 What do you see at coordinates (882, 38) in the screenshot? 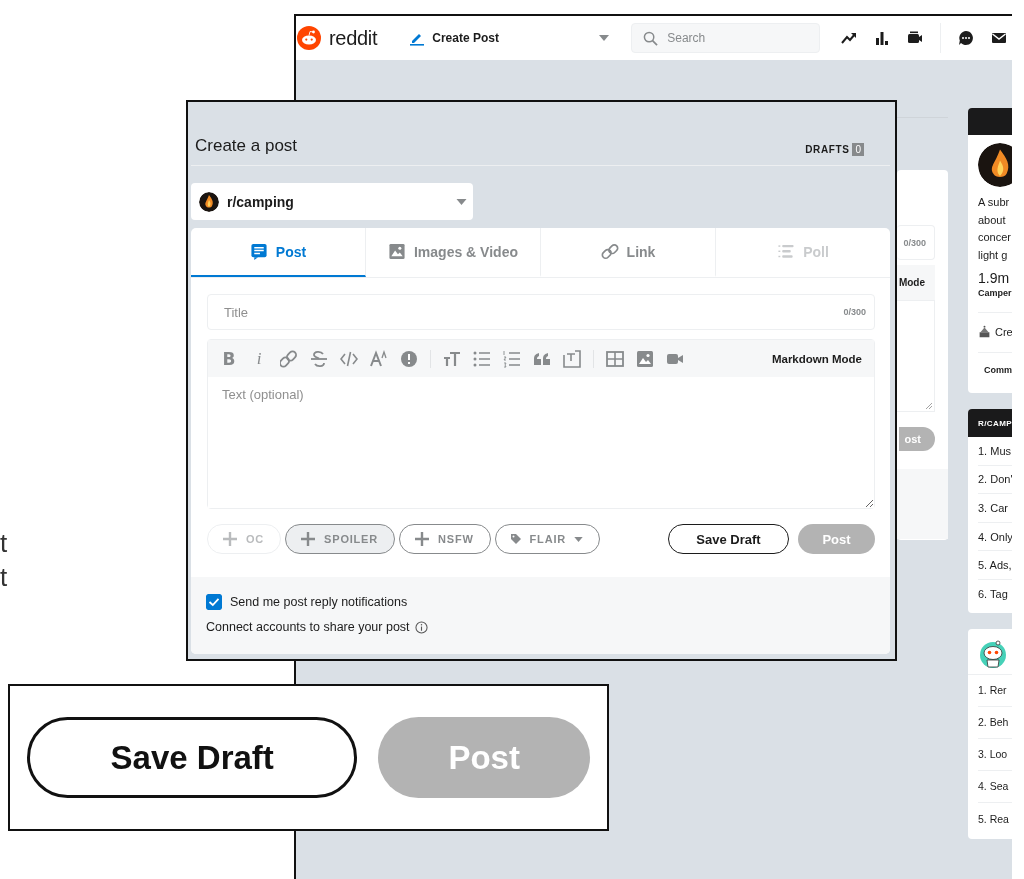
I see `bar-chart-icon` at bounding box center [882, 38].